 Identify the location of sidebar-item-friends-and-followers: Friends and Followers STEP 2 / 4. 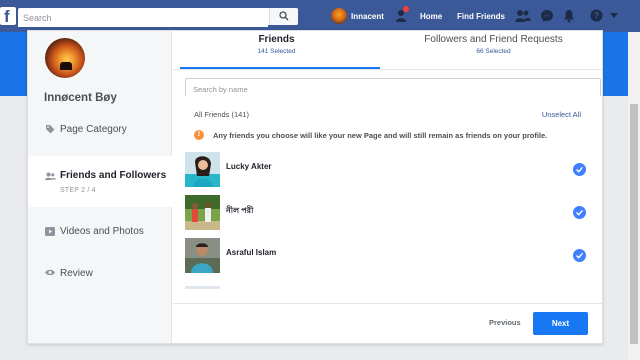
(100, 181).